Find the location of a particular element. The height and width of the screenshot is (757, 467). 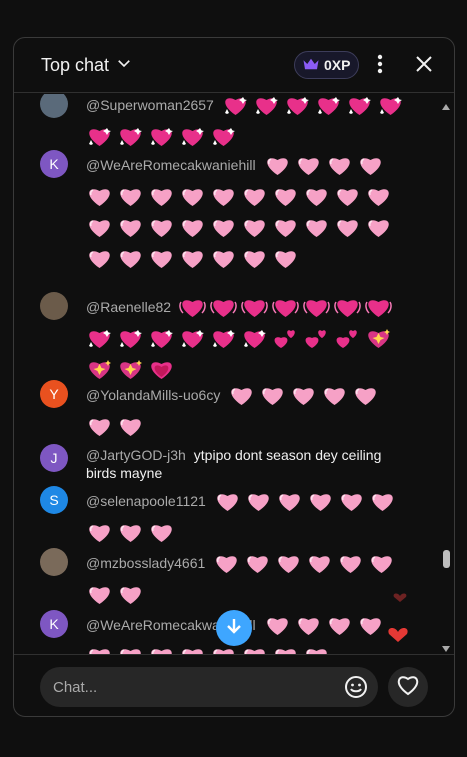

xp-badge: 0XP is located at coordinates (327, 65).